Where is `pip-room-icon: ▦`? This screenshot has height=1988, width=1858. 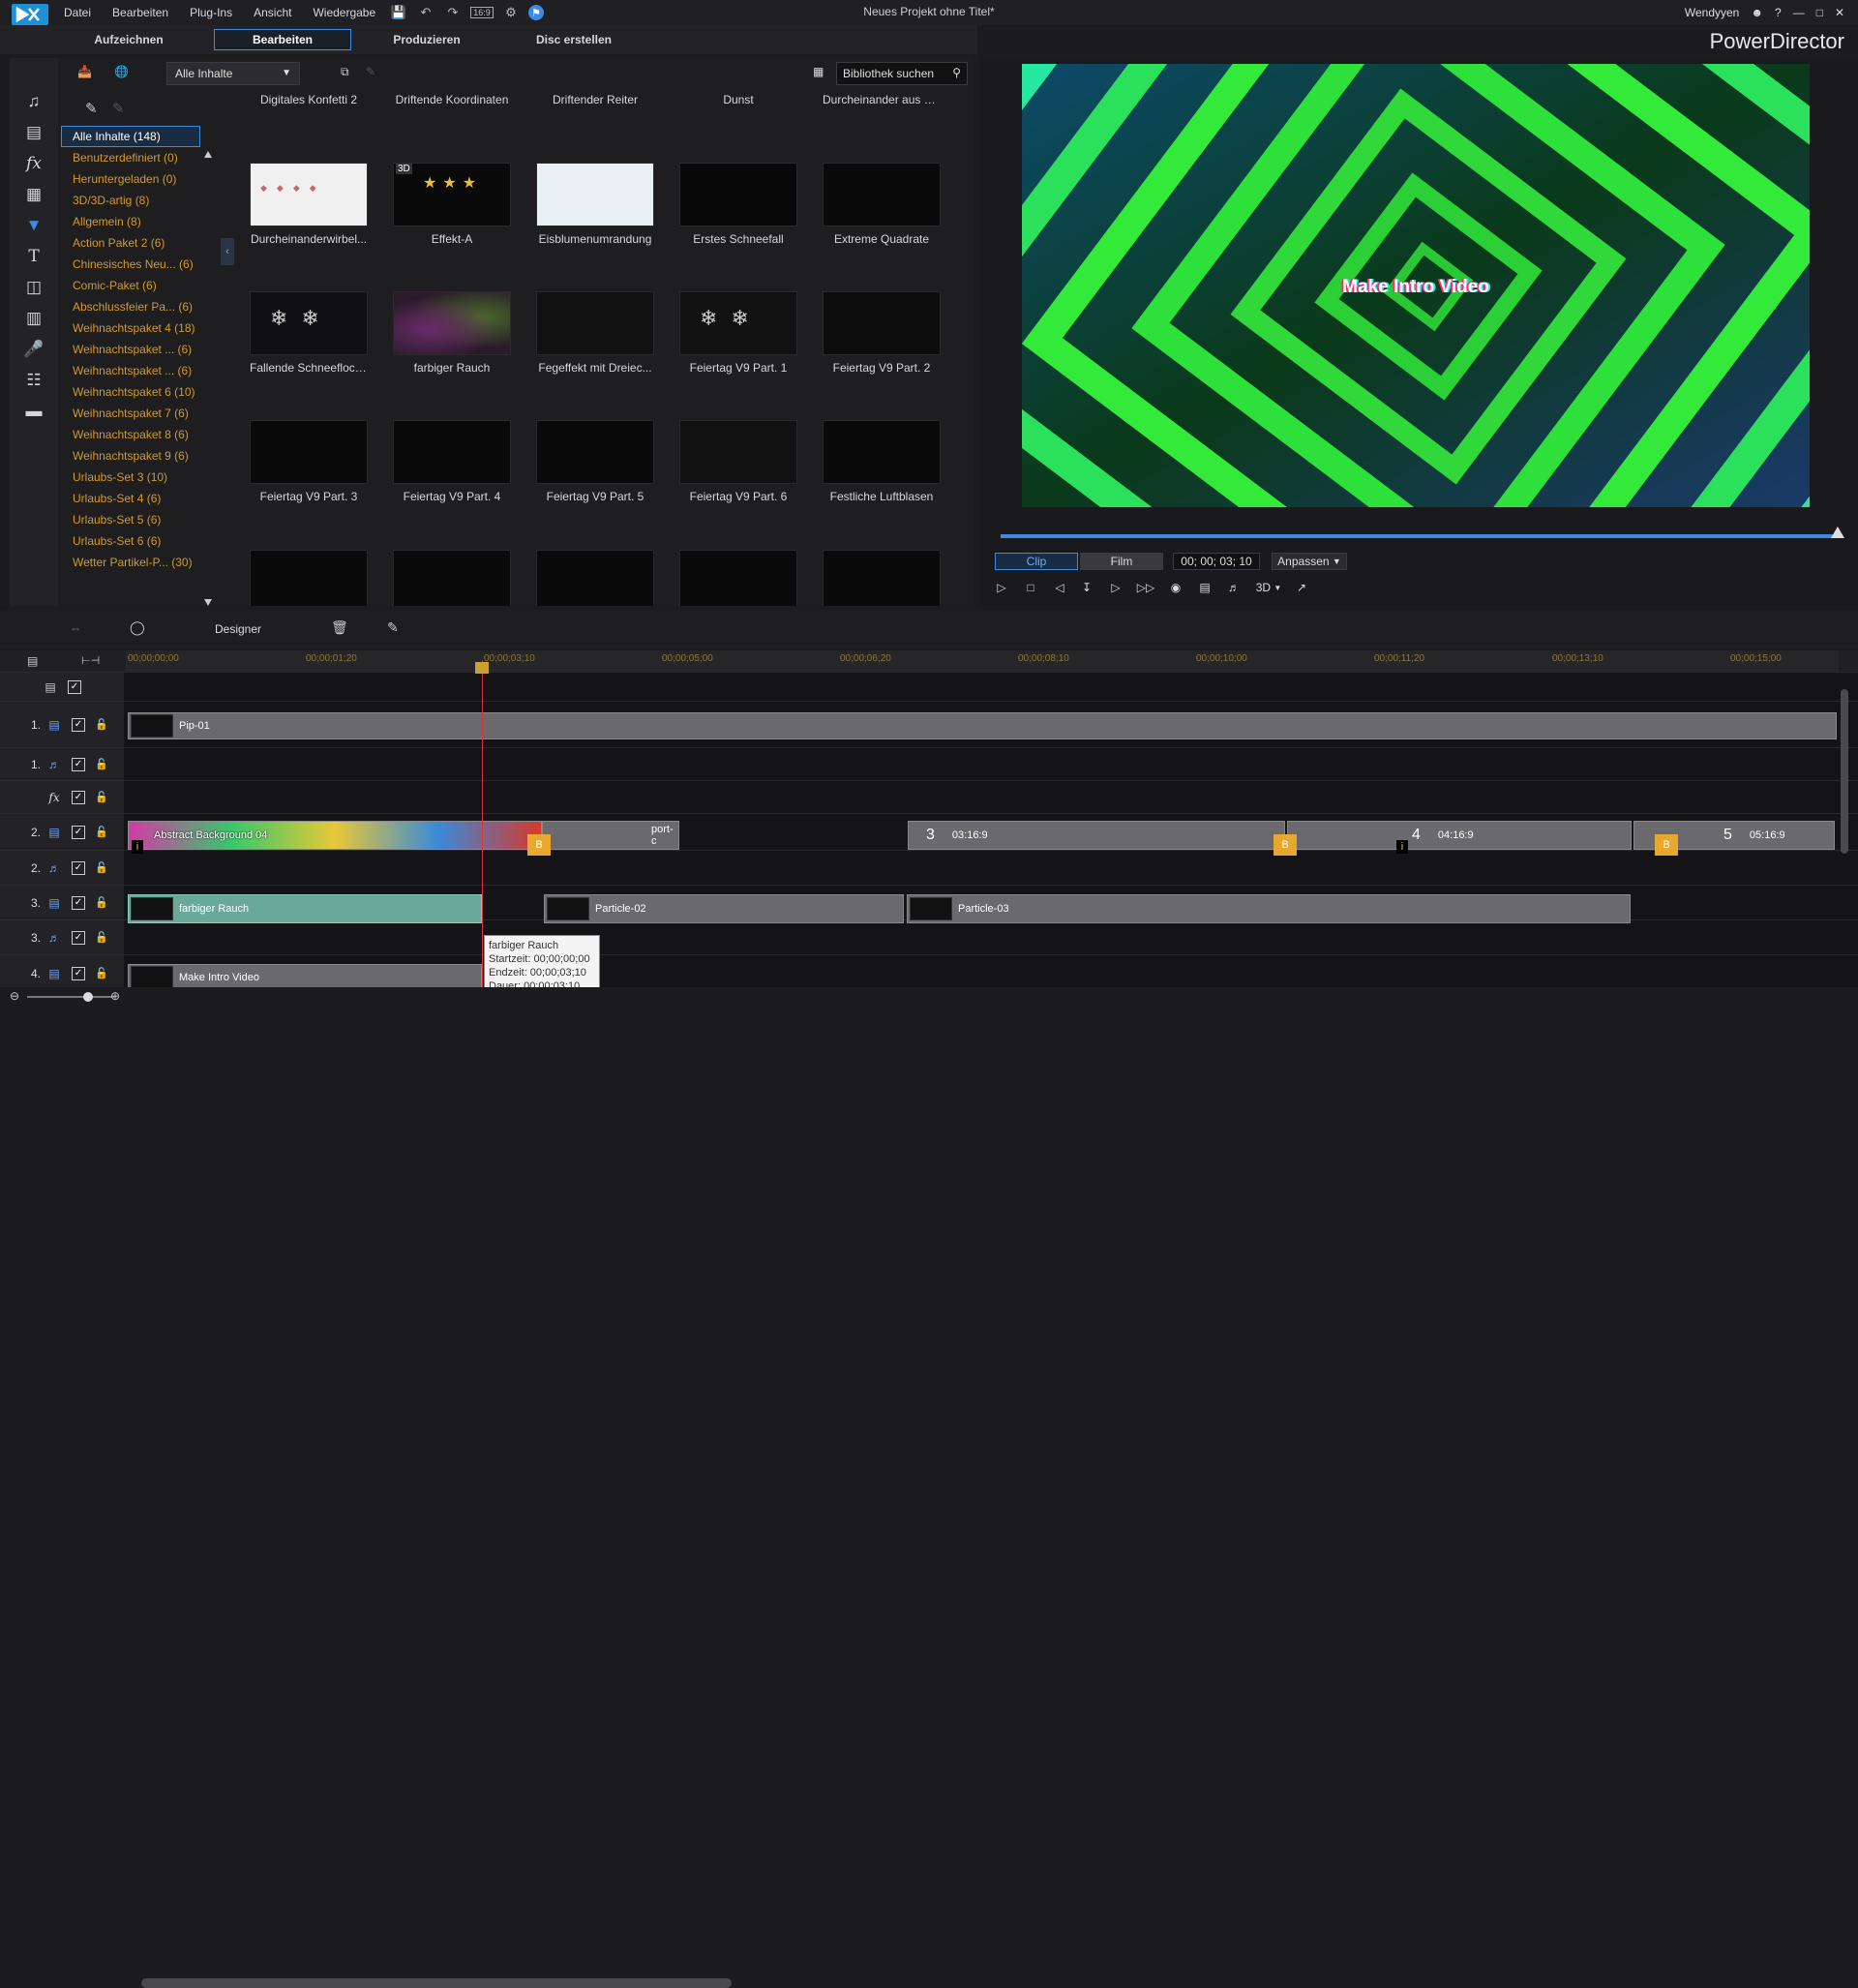 pip-room-icon: ▦ is located at coordinates (33, 194).